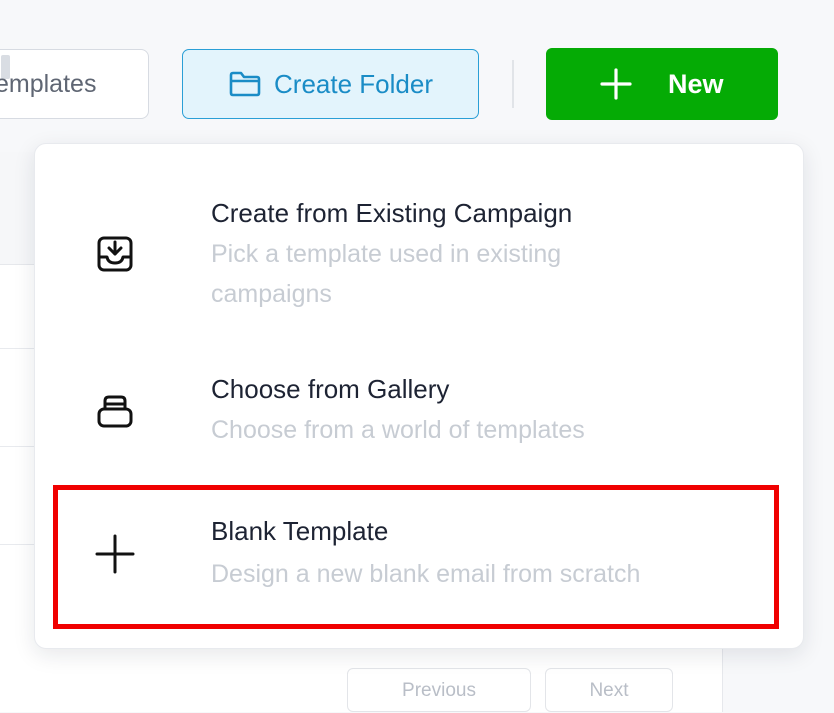  Describe the element at coordinates (245, 84) in the screenshot. I see `folder-icon` at that location.